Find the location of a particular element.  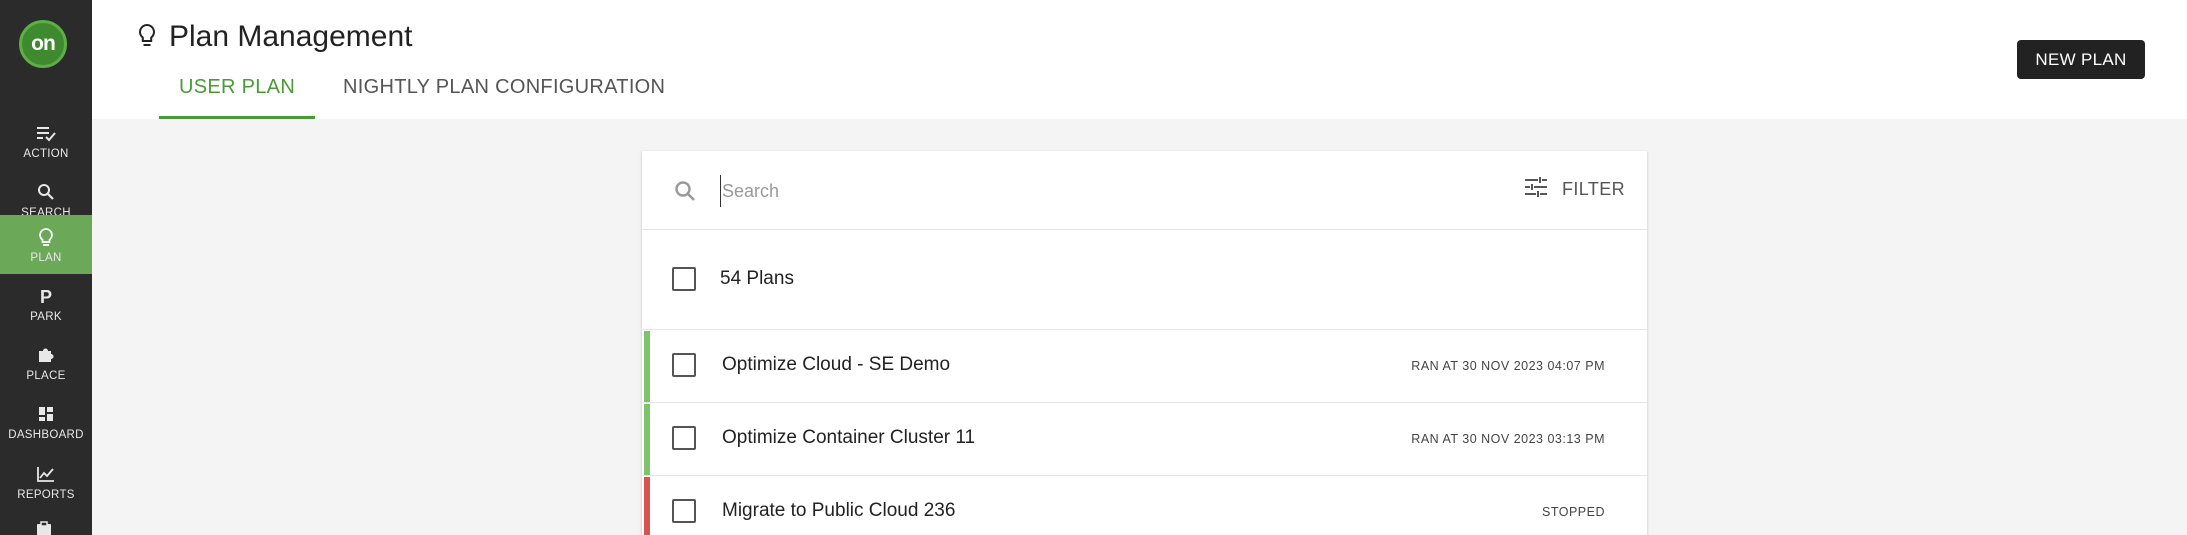

table-row: Migrate to Public Cloud 236 STOPPED is located at coordinates (1144, 505).